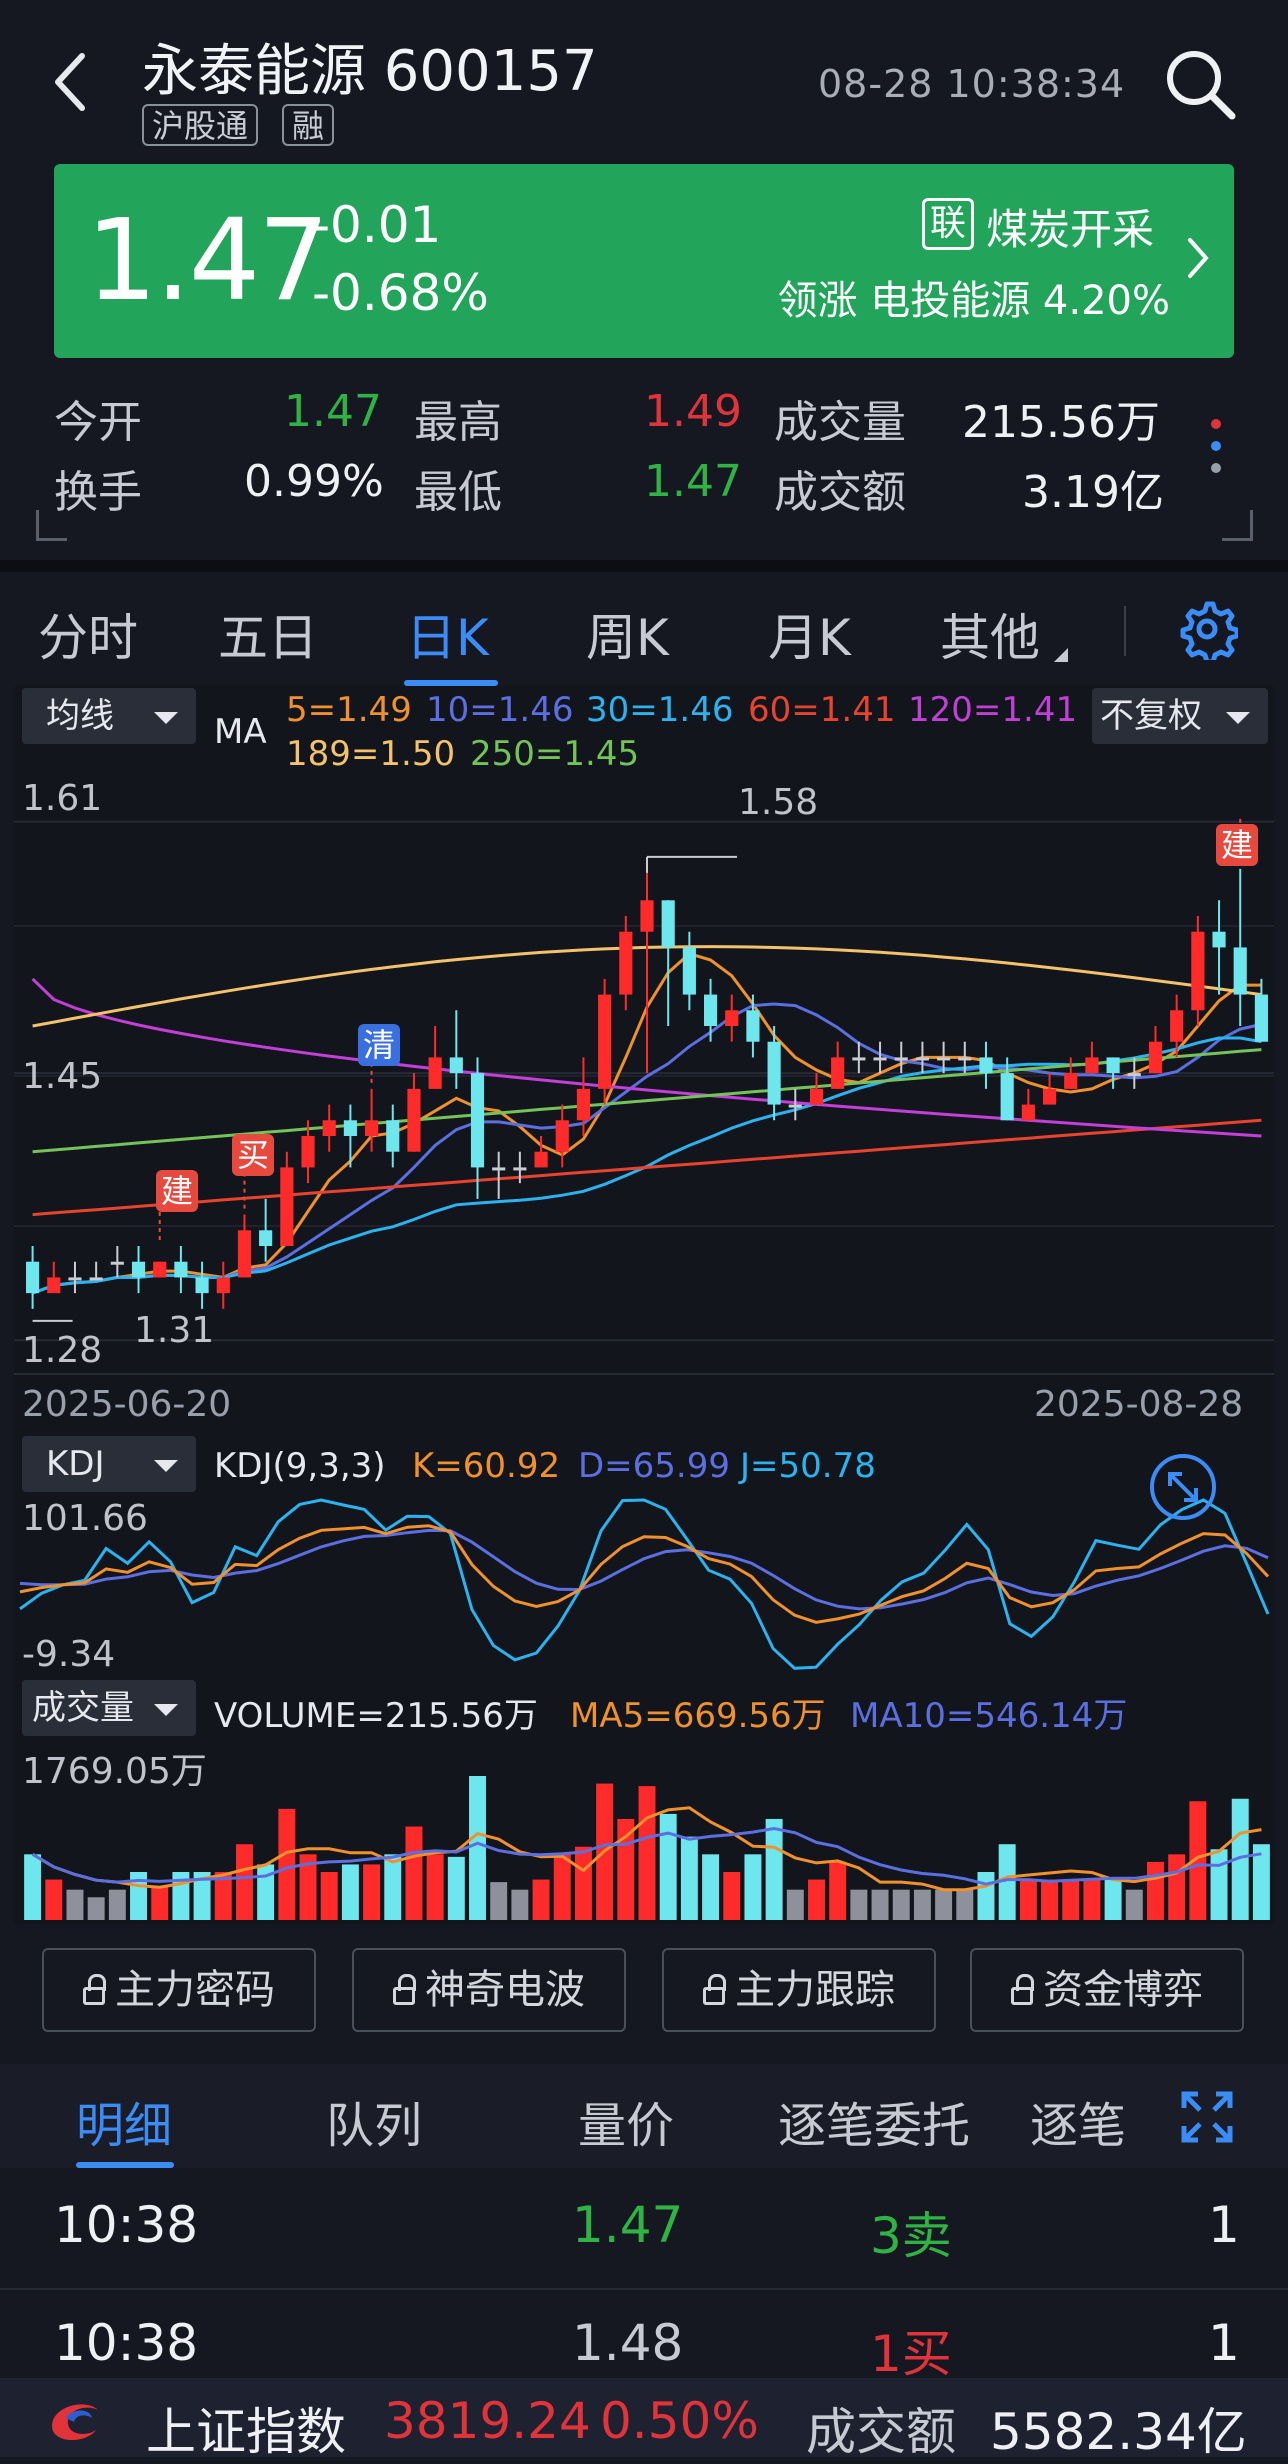  What do you see at coordinates (1237, 845) in the screenshot?
I see `signal-build-badge-2: 建` at bounding box center [1237, 845].